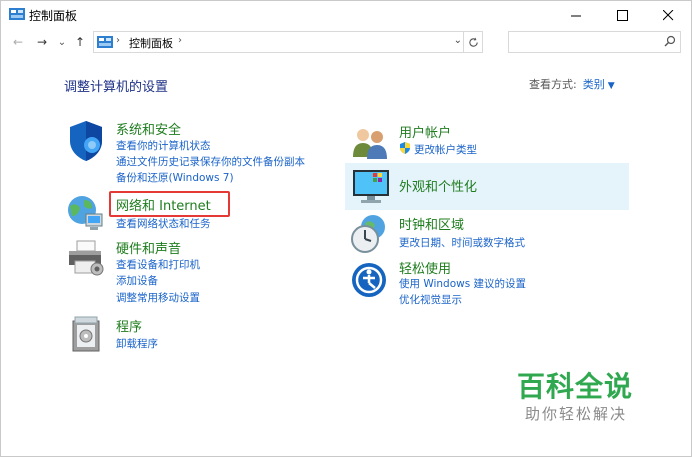  I want to click on uac-shield-icon, so click(405, 148).